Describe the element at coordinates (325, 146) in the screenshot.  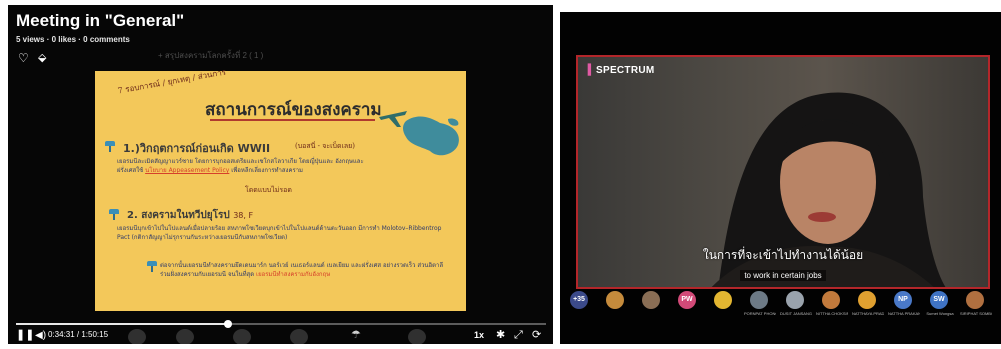
I see `handwritten-note: (บอสนี่ - จะเบ็ดเลย)` at that location.